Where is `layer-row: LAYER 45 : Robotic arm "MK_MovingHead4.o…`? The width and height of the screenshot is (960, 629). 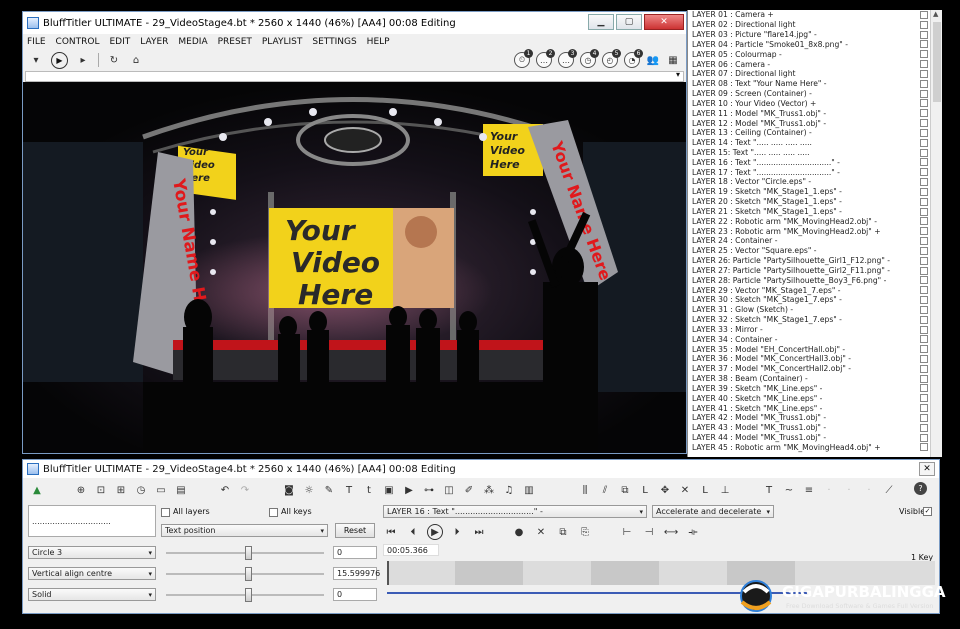 layer-row: LAYER 45 : Robotic arm "MK_MovingHead4.o… is located at coordinates (815, 447).